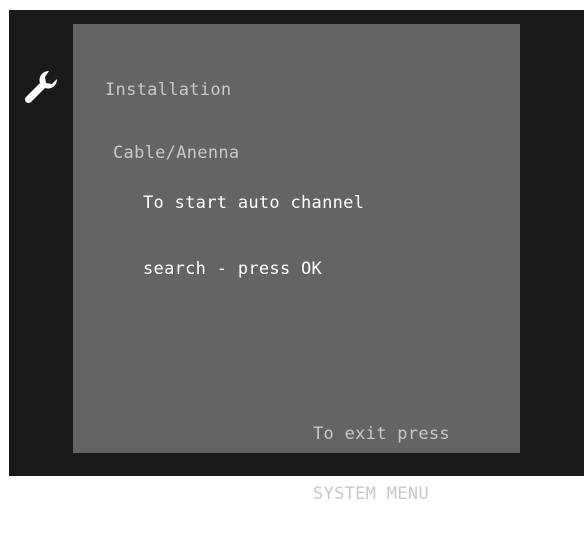 This screenshot has width=584, height=544. Describe the element at coordinates (41, 87) in the screenshot. I see `wrench-icon` at that location.